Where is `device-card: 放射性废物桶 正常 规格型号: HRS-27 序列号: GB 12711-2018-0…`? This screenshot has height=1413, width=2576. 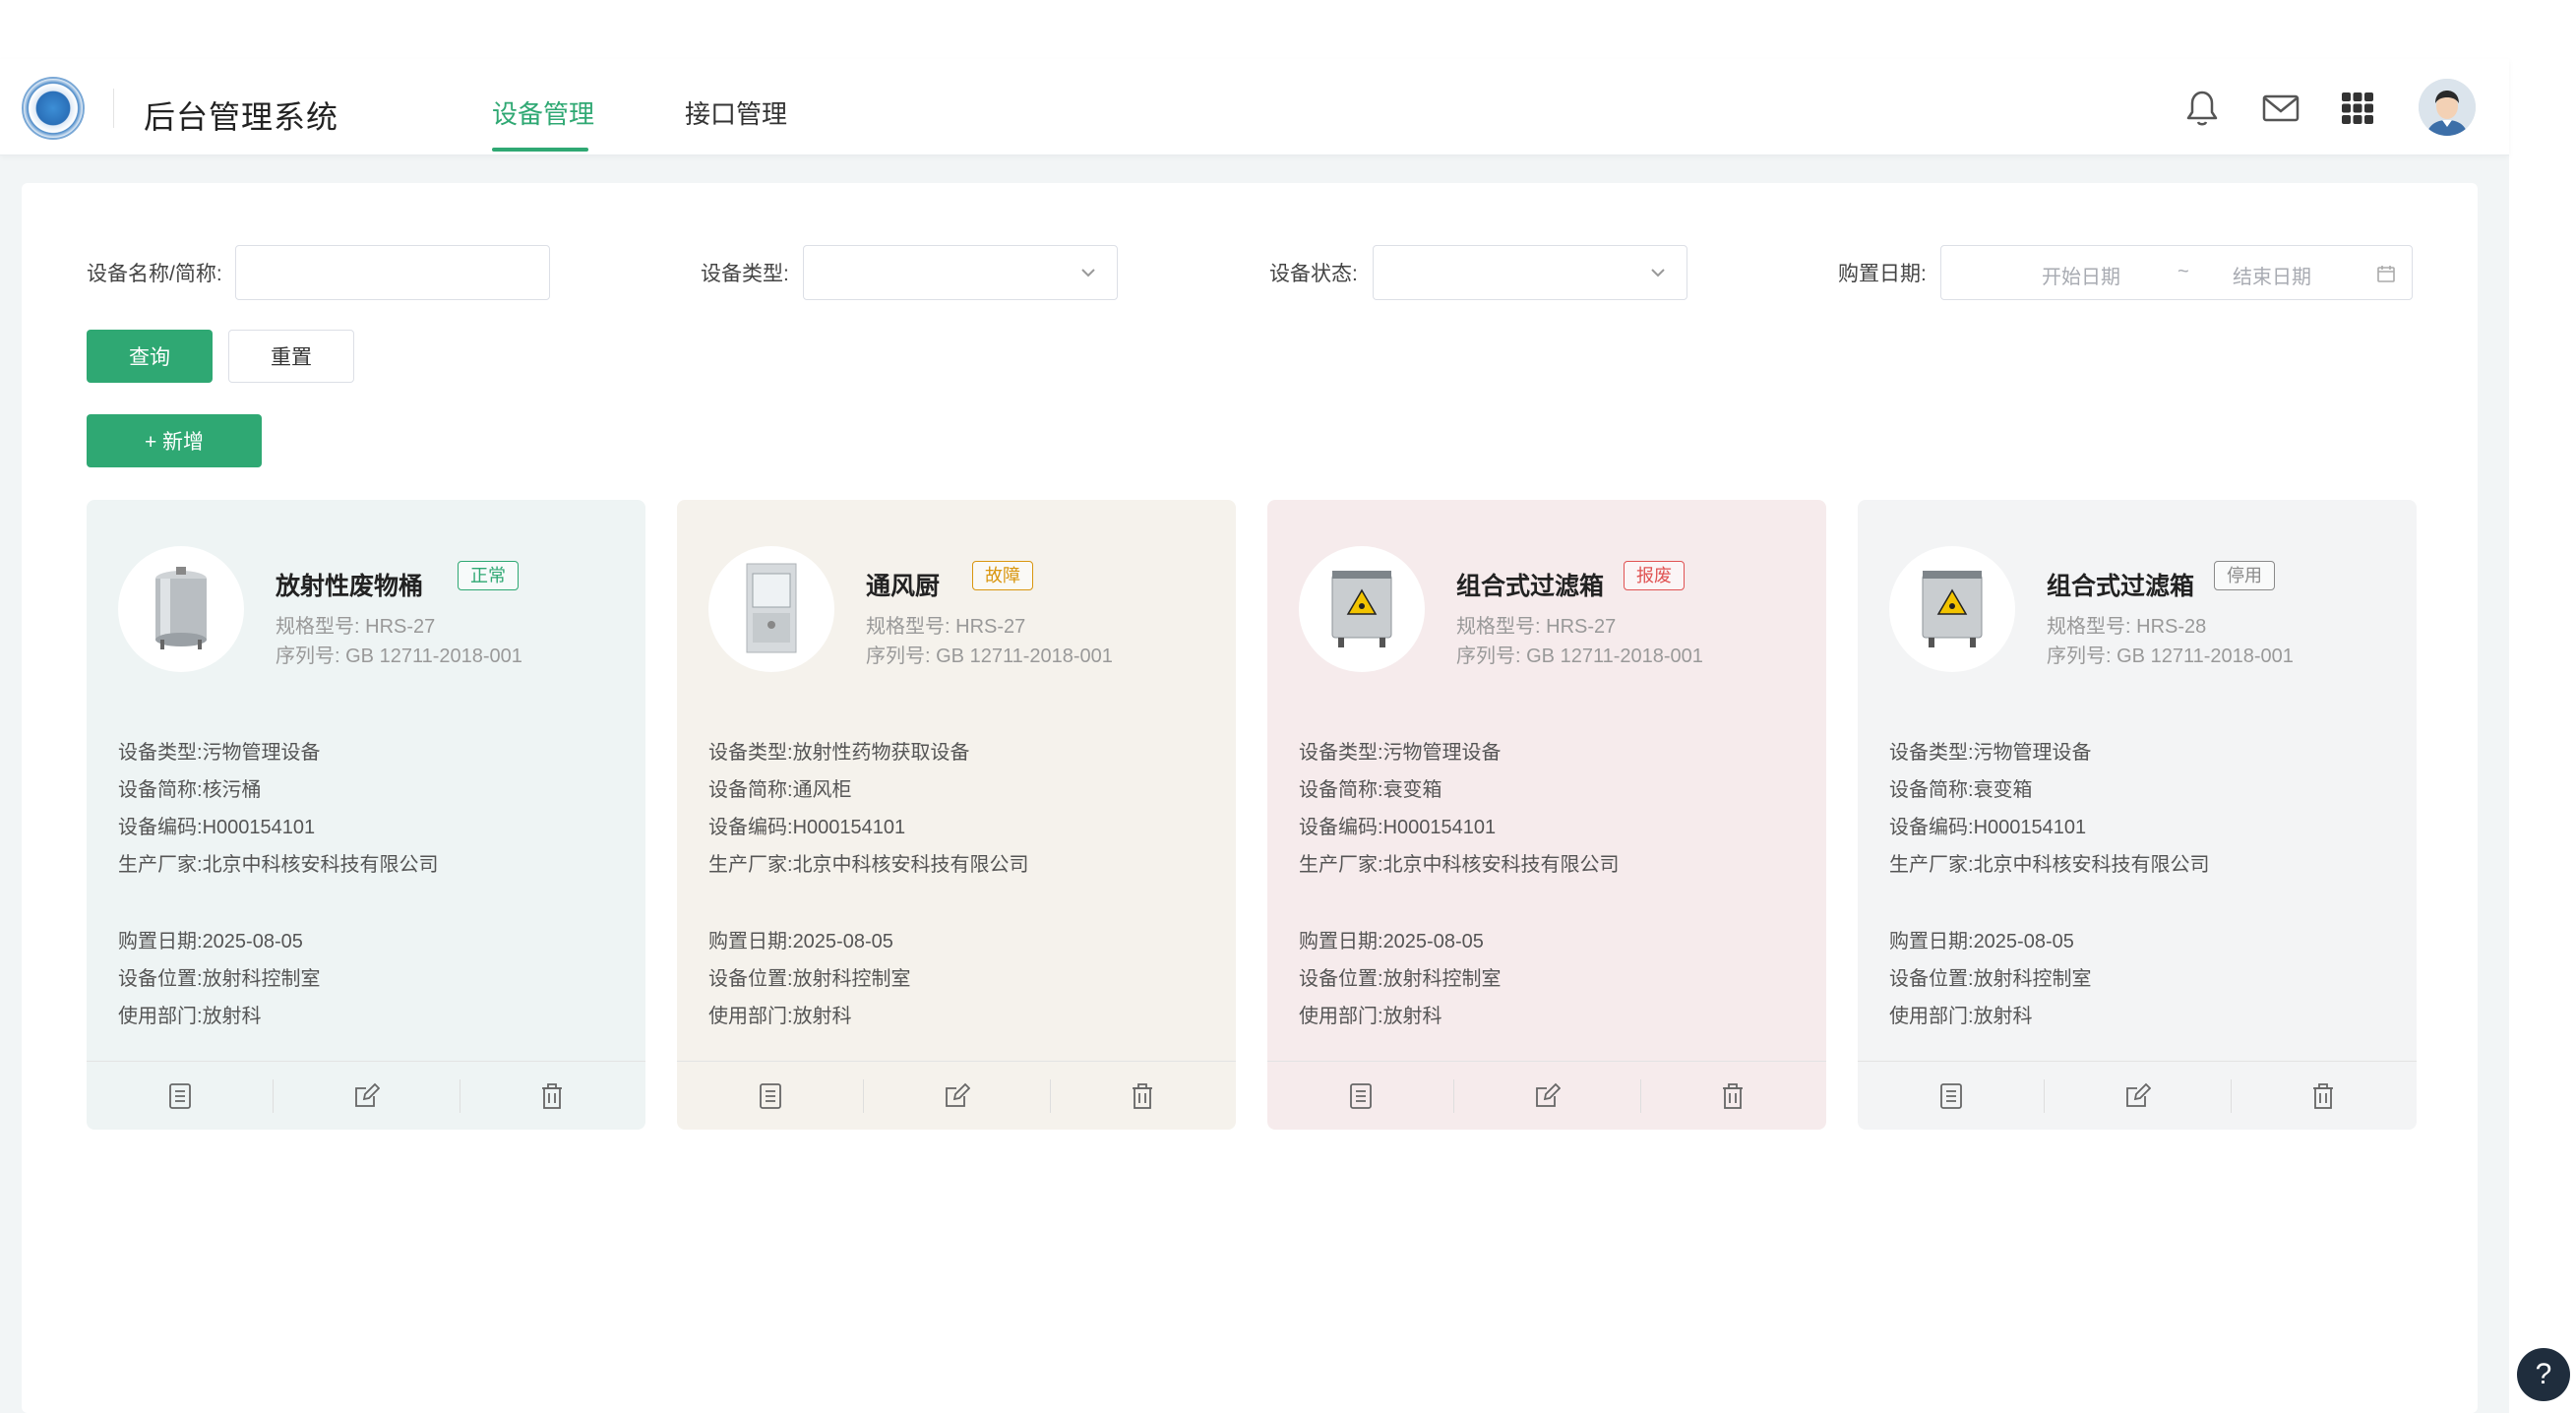 device-card: 放射性废物桶 正常 规格型号: HRS-27 序列号: GB 12711-2018-0… is located at coordinates (366, 815).